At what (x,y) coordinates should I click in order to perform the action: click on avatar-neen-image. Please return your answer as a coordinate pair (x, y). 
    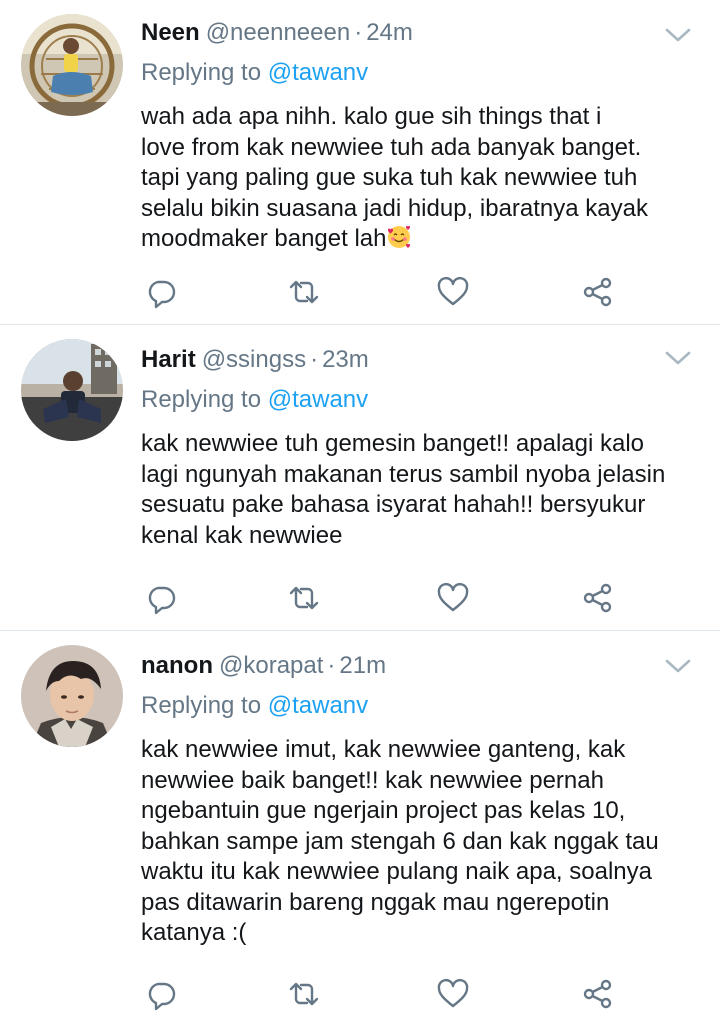
    Looking at the image, I should click on (72, 65).